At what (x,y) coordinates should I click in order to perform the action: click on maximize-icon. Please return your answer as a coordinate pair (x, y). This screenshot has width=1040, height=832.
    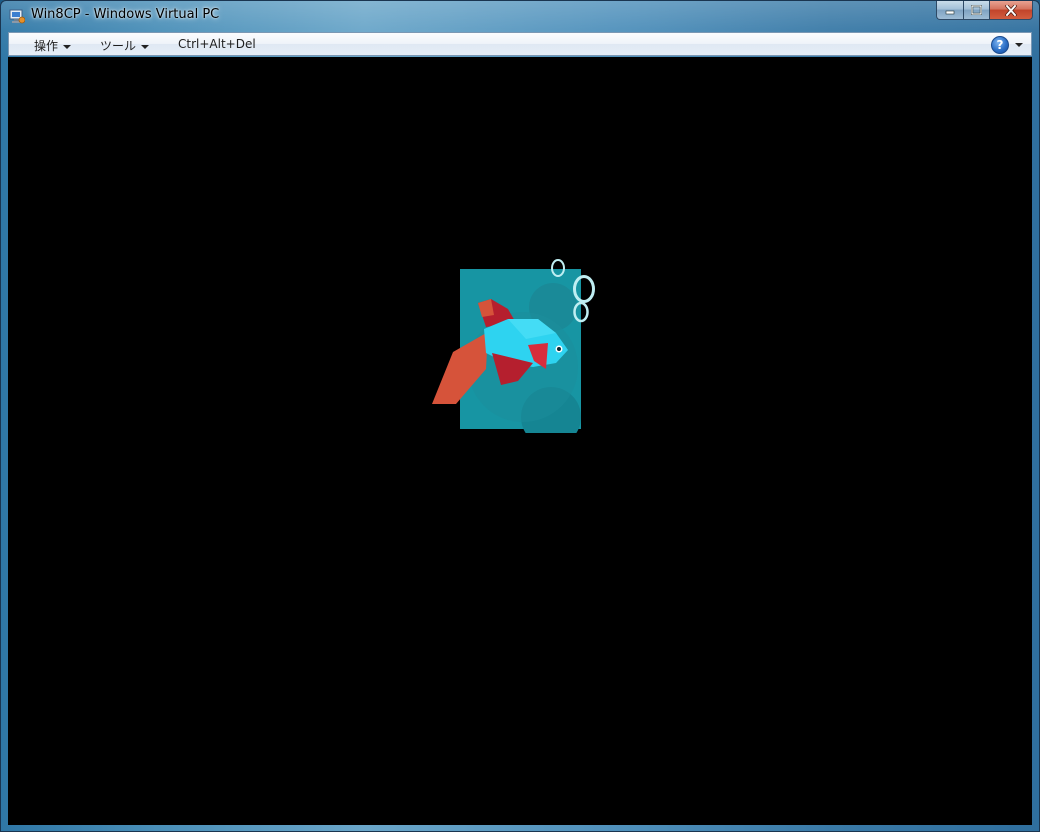
    Looking at the image, I should click on (976, 10).